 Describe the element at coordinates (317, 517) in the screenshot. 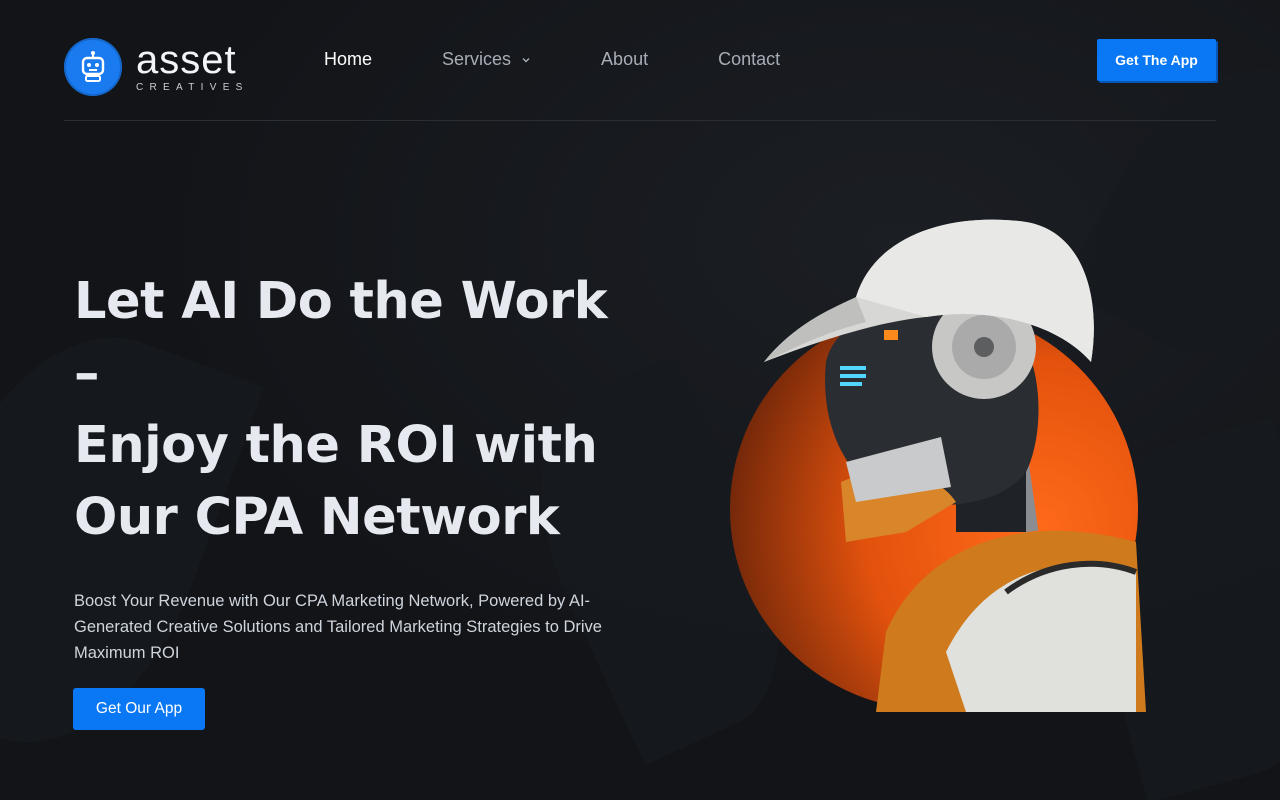

I see `hero-title-line: Our CPA Network` at that location.